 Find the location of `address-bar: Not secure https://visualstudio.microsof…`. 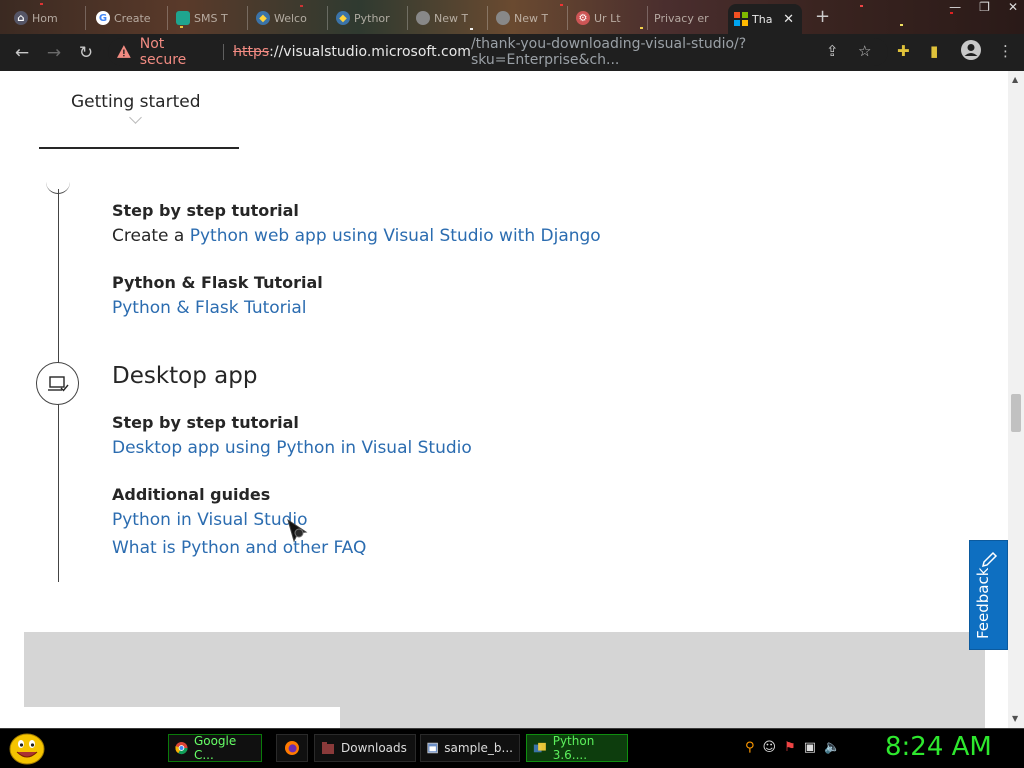

address-bar: Not secure https://visualstudio.microsof… is located at coordinates (498, 52).